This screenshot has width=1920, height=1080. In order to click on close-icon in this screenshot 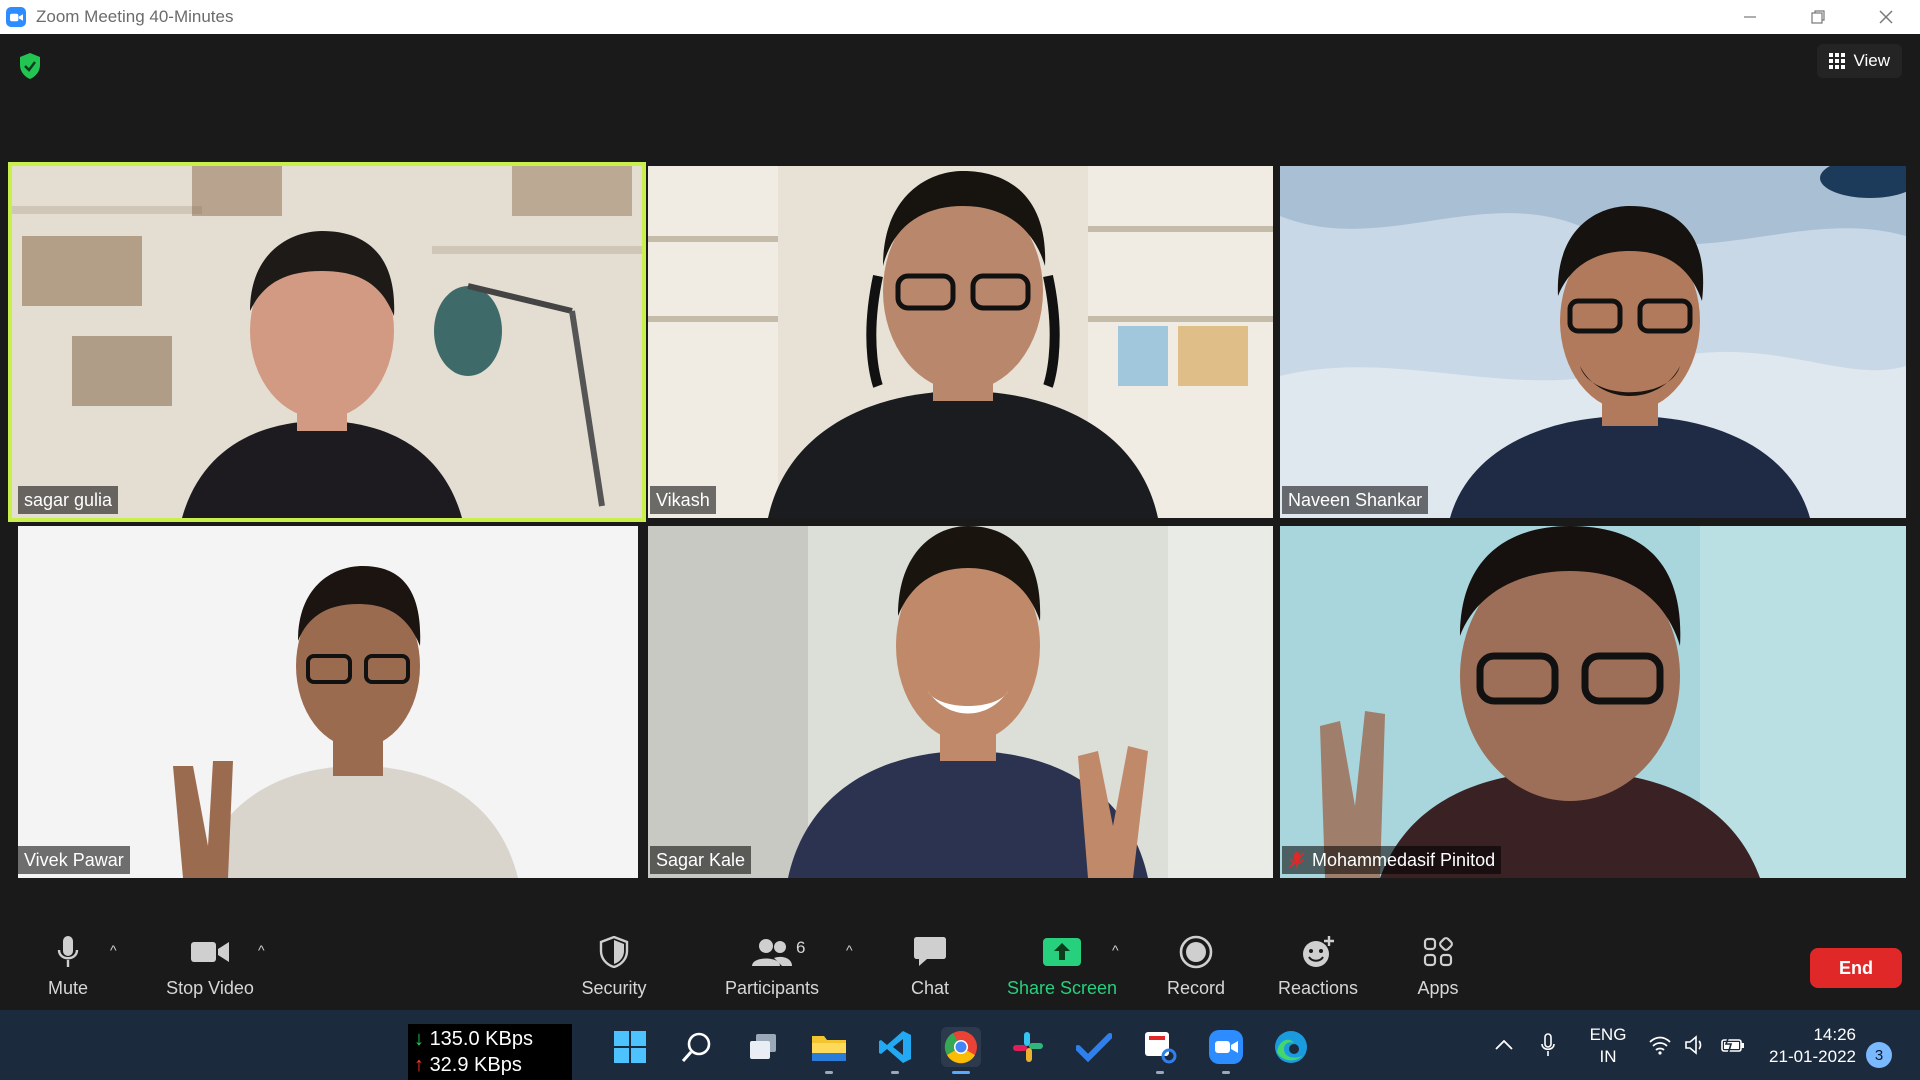, I will do `click(1886, 17)`.